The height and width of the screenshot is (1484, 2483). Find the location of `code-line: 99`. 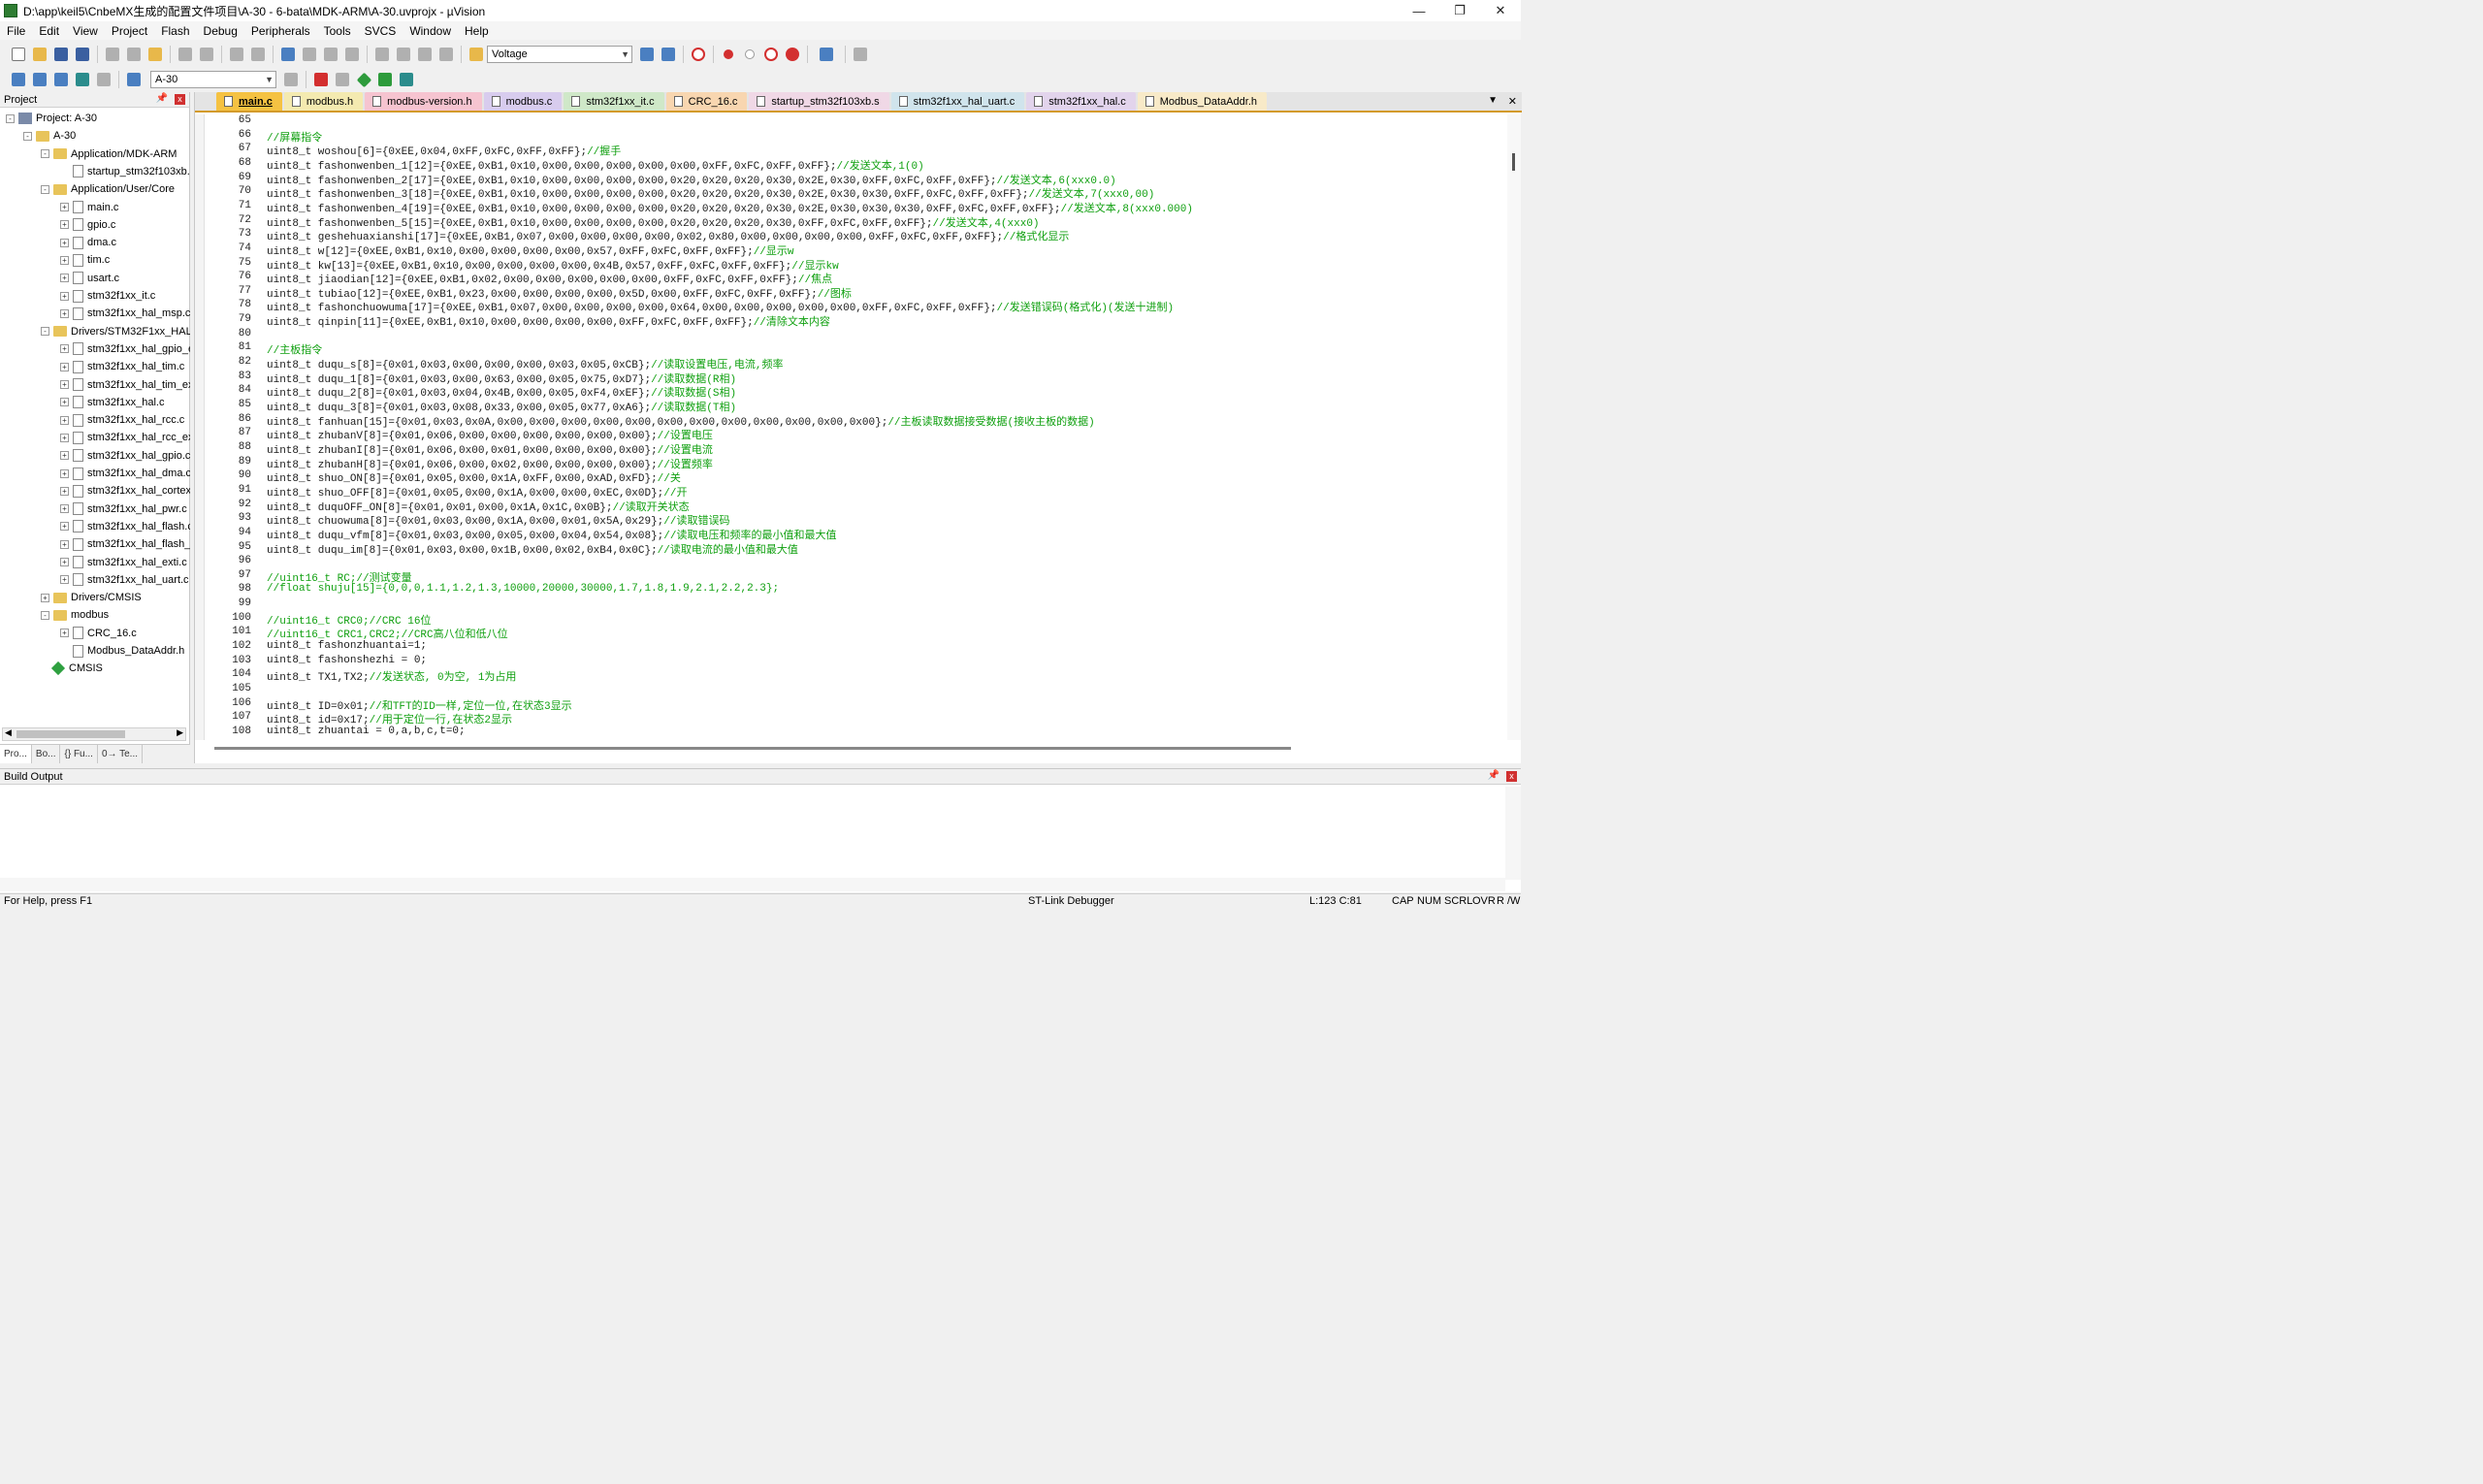

code-line: 99 is located at coordinates (850, 604).